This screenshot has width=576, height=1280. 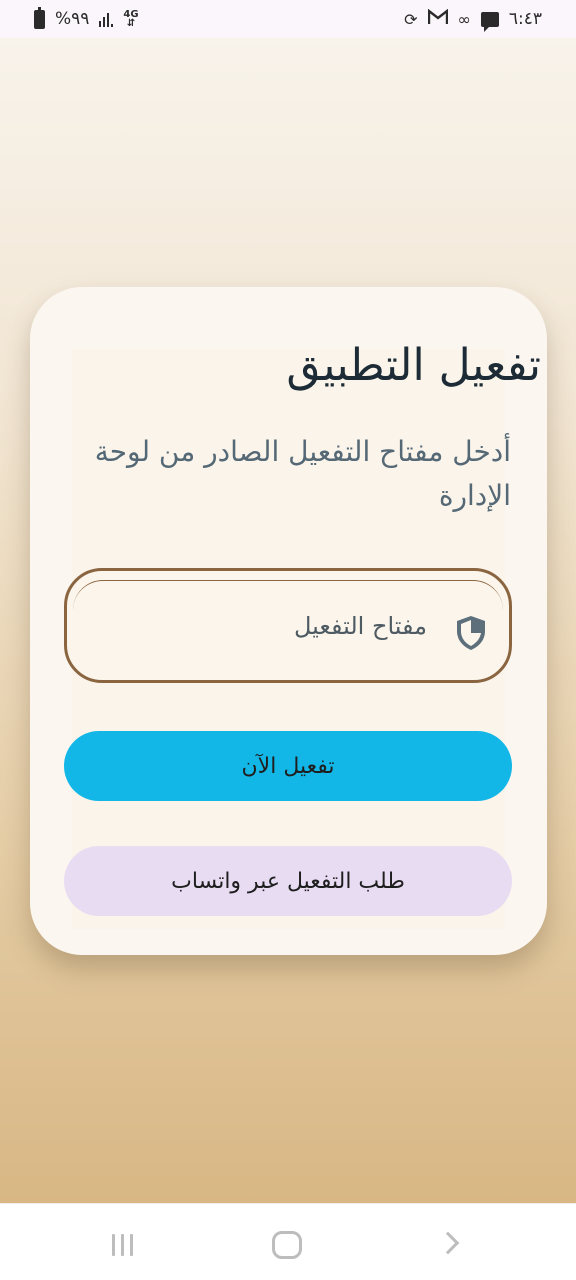 I want to click on sync-icon: ⟳, so click(x=411, y=19).